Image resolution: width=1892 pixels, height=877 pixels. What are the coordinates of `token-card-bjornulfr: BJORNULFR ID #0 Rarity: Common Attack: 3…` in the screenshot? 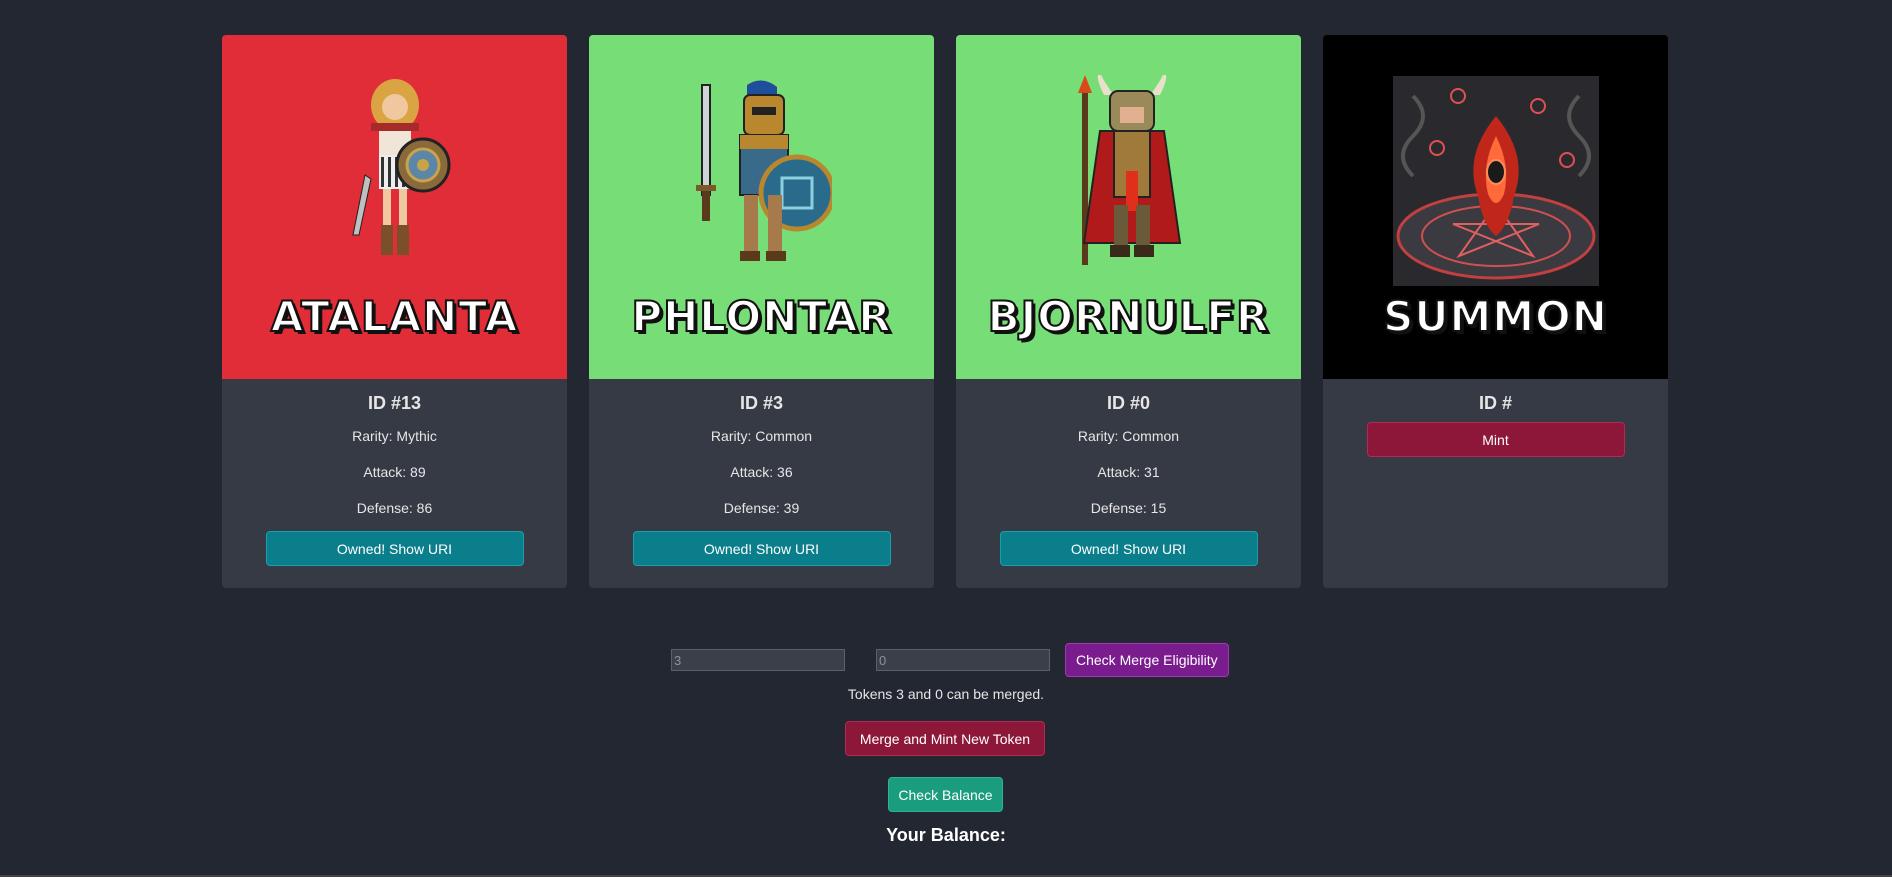 It's located at (1128, 311).